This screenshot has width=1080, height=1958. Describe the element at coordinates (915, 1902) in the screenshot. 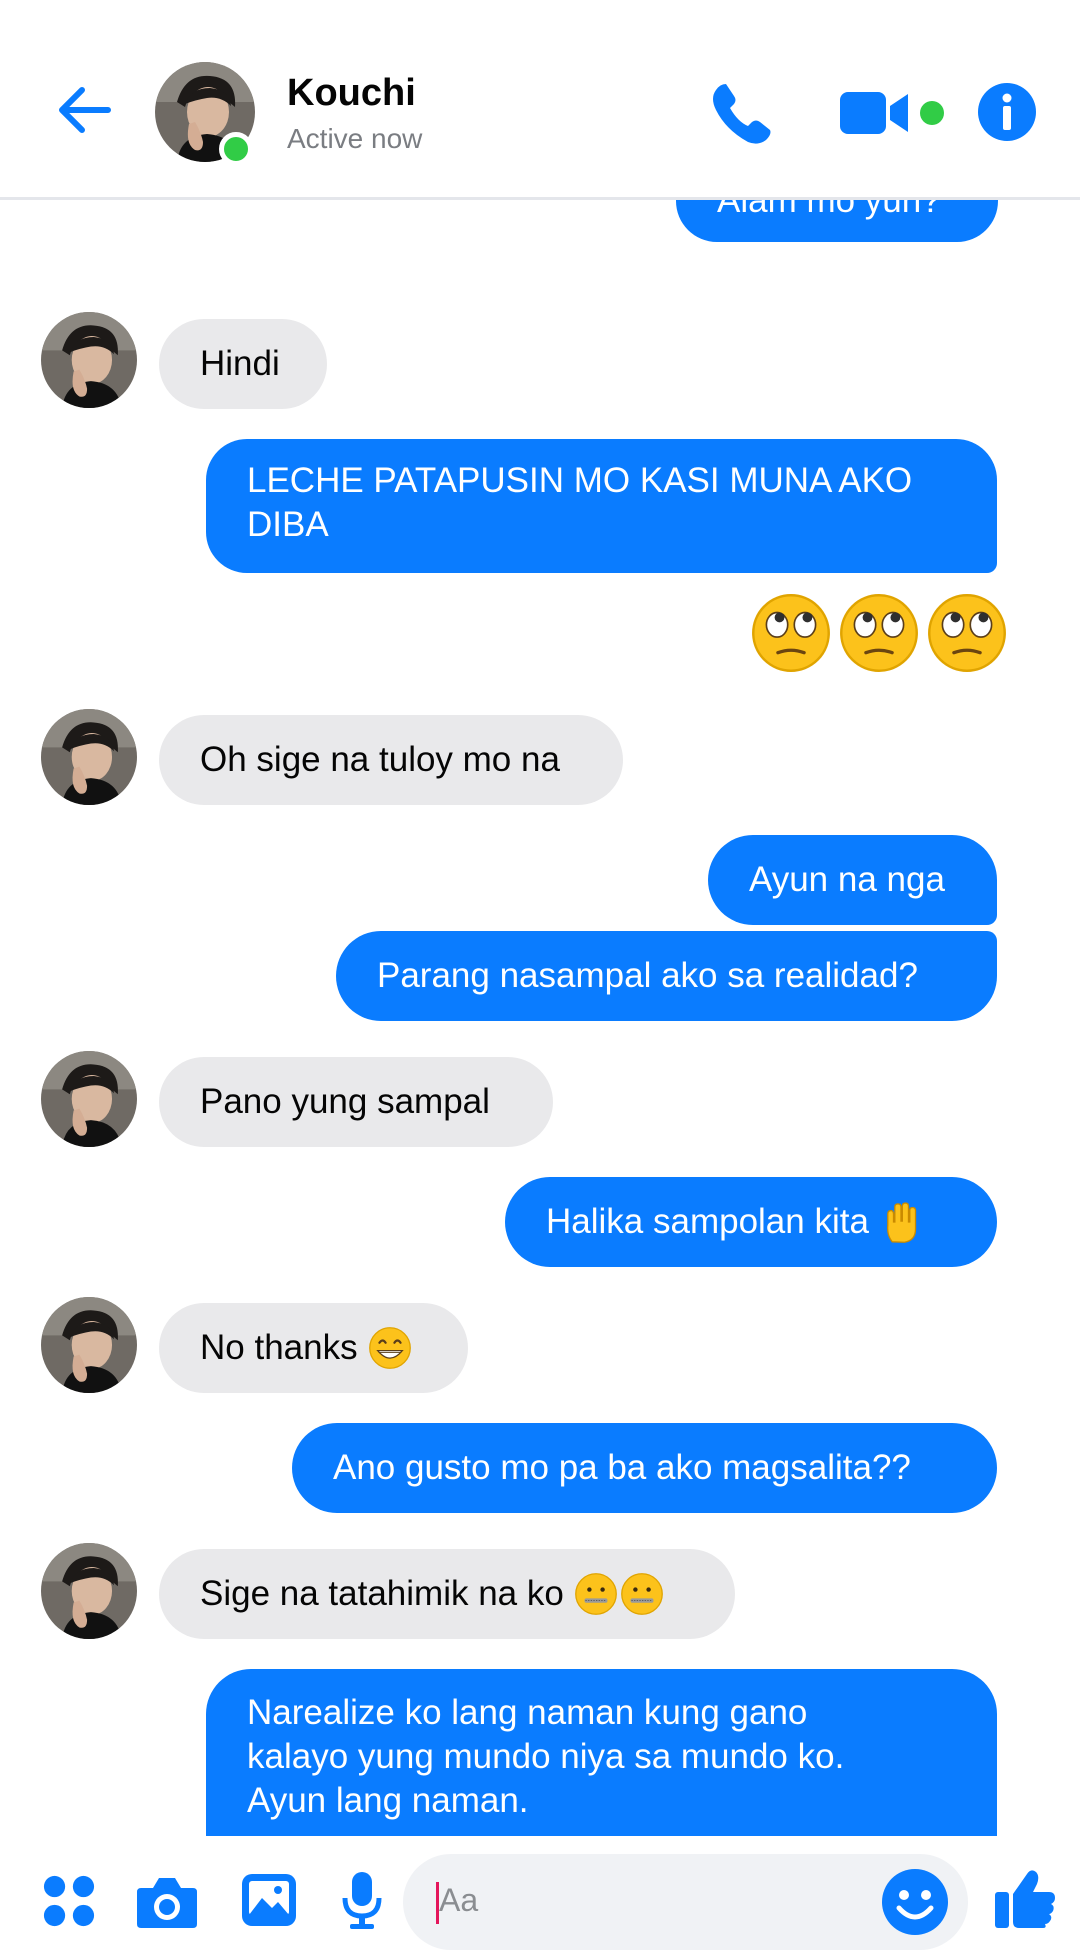

I see `emoji-icon` at that location.